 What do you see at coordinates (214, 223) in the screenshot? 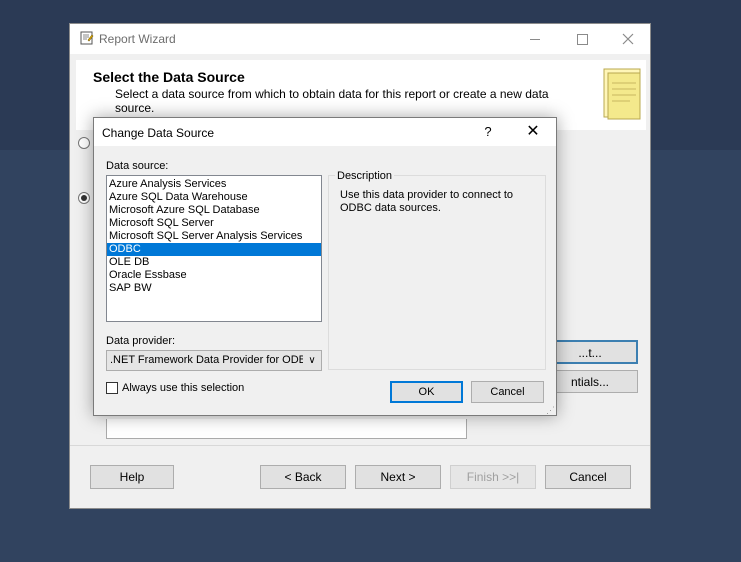
I see `data-source-item: Microsoft SQL Server` at bounding box center [214, 223].